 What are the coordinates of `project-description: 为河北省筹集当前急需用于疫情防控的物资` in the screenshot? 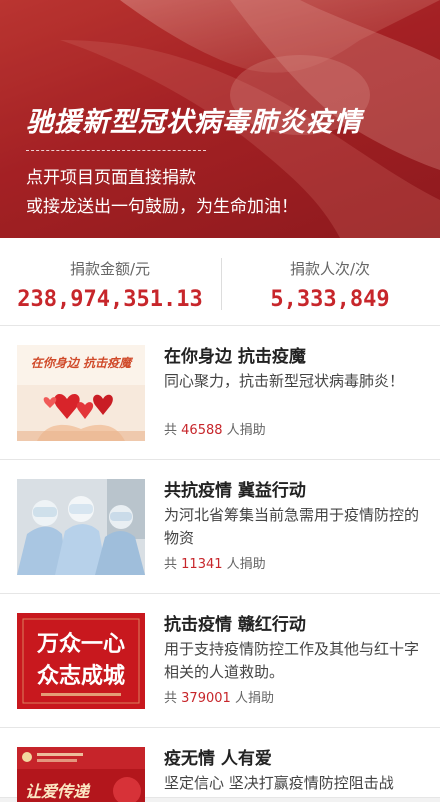 It's located at (292, 526).